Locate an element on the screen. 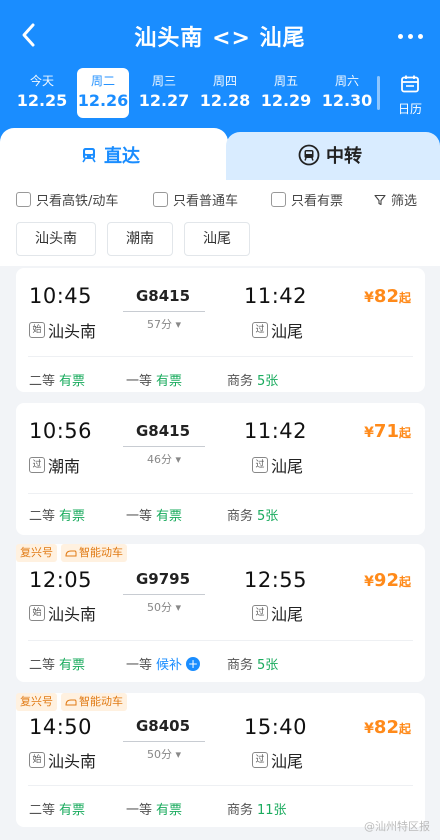  station-chip: 潮南 is located at coordinates (140, 239).